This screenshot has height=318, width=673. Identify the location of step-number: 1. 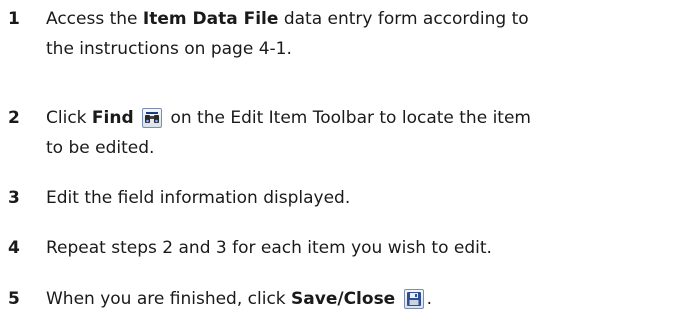
(14, 19).